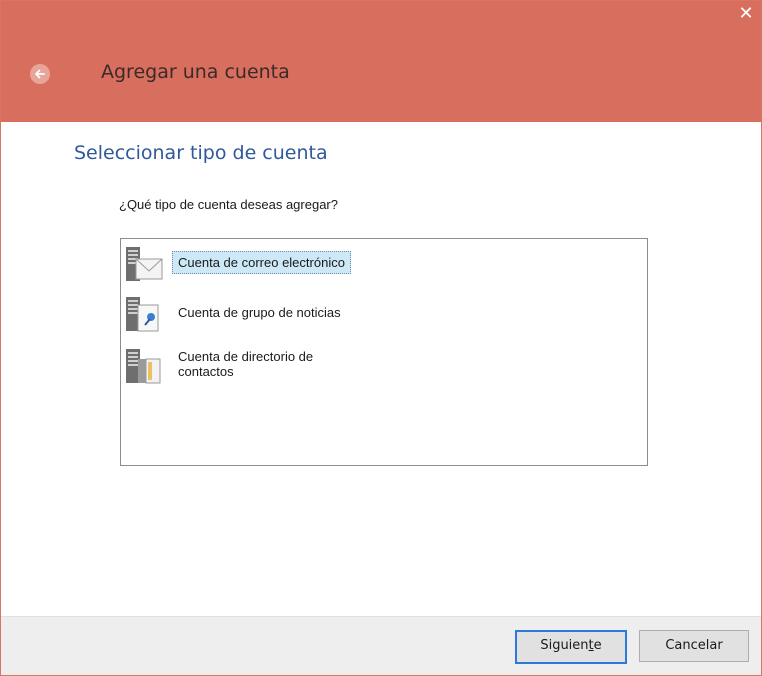  I want to click on back-arrow-icon, so click(40, 74).